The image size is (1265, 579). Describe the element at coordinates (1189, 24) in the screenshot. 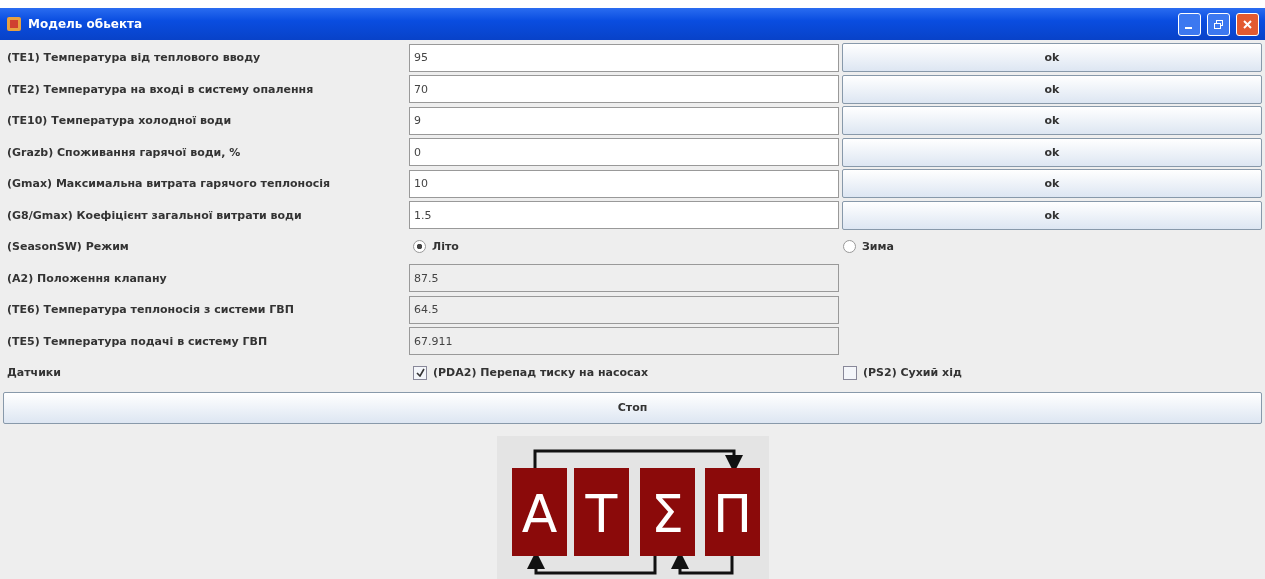

I see `minimize-button` at that location.